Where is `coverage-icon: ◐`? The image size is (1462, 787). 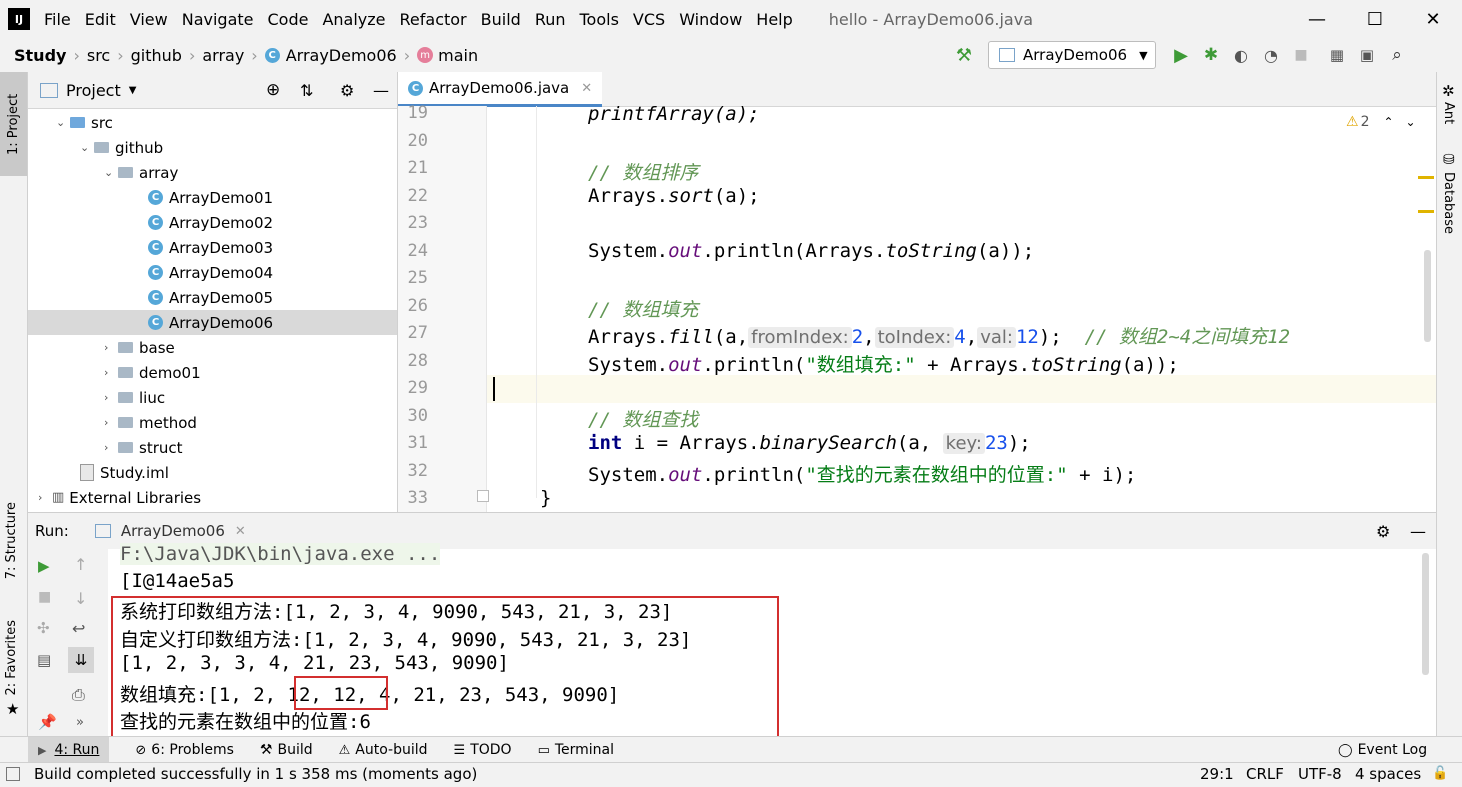 coverage-icon: ◐ is located at coordinates (1241, 55).